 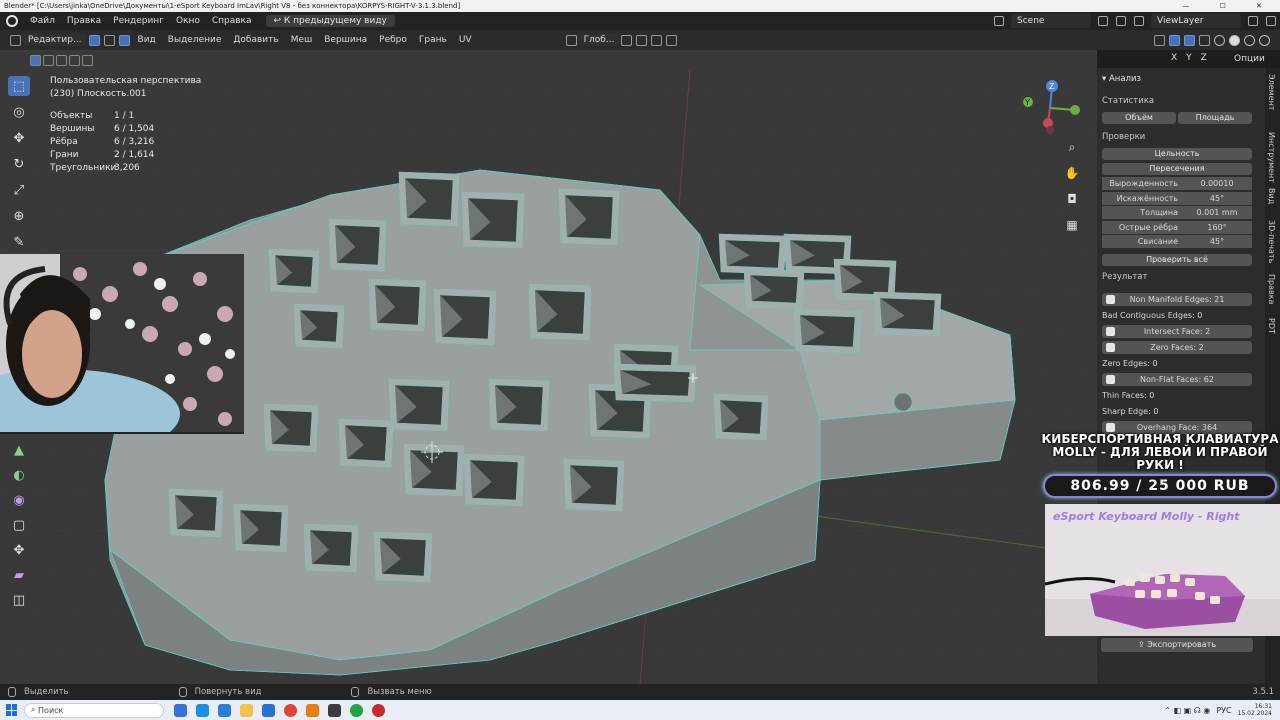 What do you see at coordinates (1264, 40) in the screenshot?
I see `shading-rendered-icon` at bounding box center [1264, 40].